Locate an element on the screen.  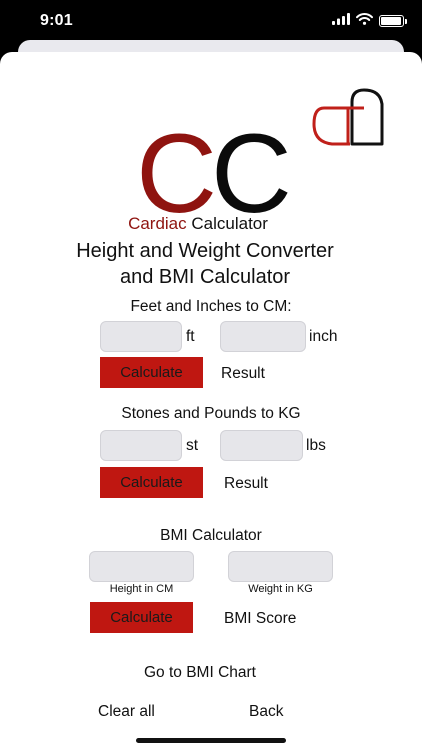
bmi-calculate-button: Calculate is located at coordinates (141, 617).